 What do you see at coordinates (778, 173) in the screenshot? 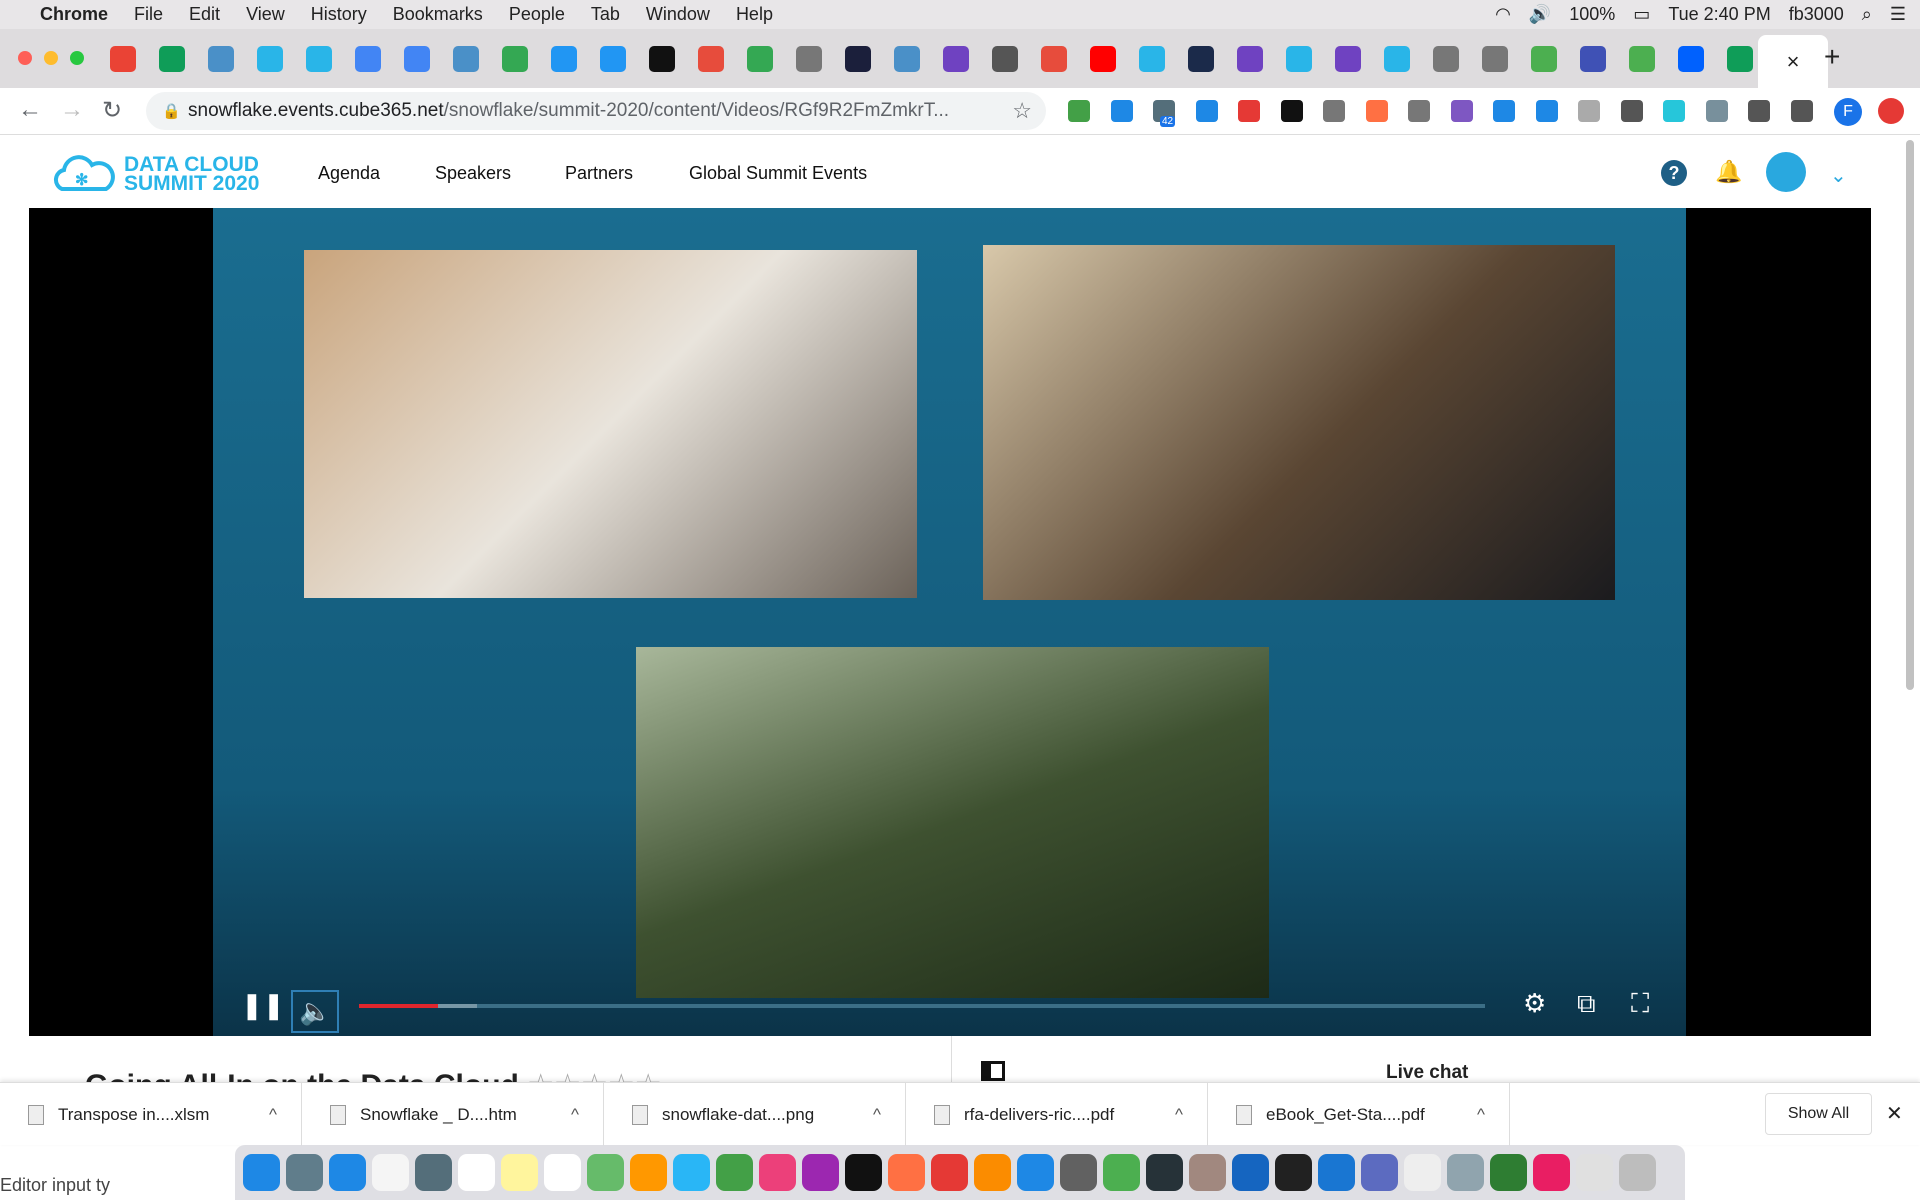
I see `nav-global-summit-events: Global Summit Events` at bounding box center [778, 173].